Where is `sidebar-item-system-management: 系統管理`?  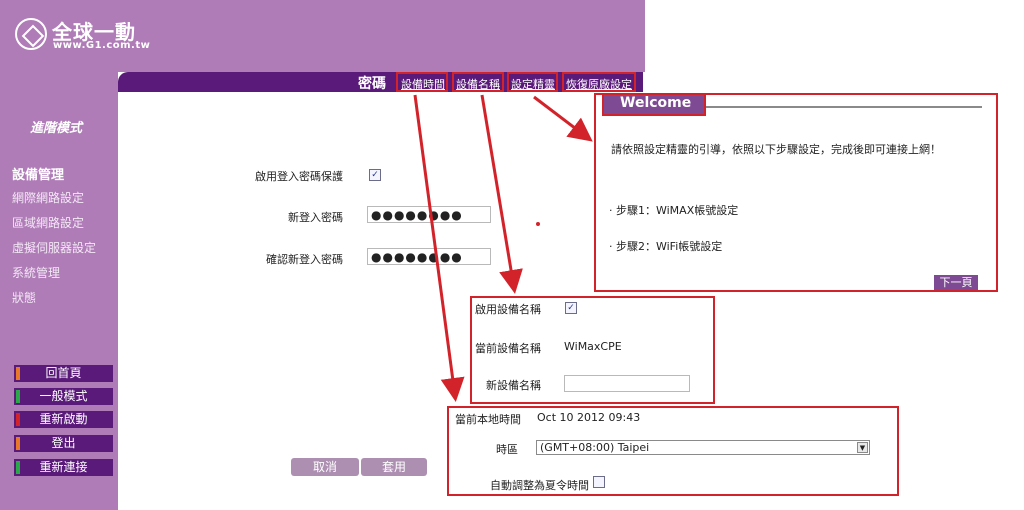 sidebar-item-system-management: 系統管理 is located at coordinates (36, 272).